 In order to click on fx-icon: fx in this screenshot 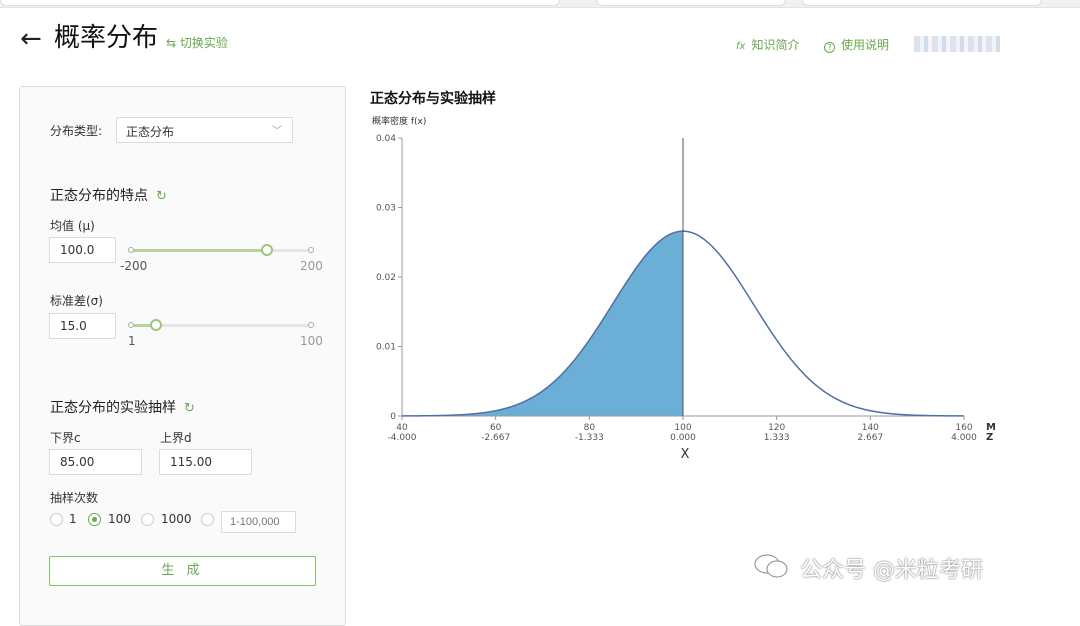, I will do `click(741, 46)`.